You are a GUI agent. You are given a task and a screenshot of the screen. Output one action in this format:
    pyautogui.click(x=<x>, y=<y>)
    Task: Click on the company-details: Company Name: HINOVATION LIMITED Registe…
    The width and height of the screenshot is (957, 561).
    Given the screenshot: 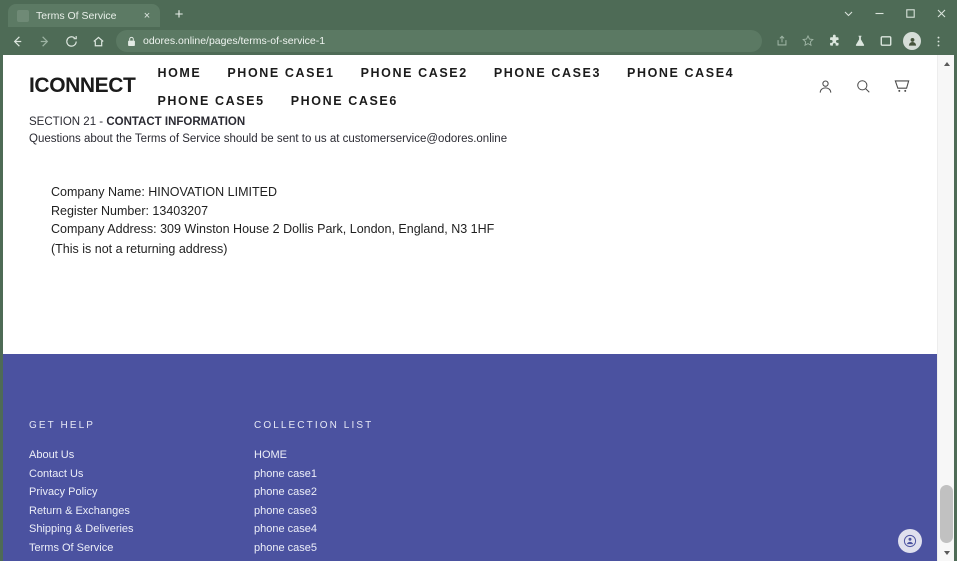 What is the action you would take?
    pyautogui.click(x=481, y=220)
    